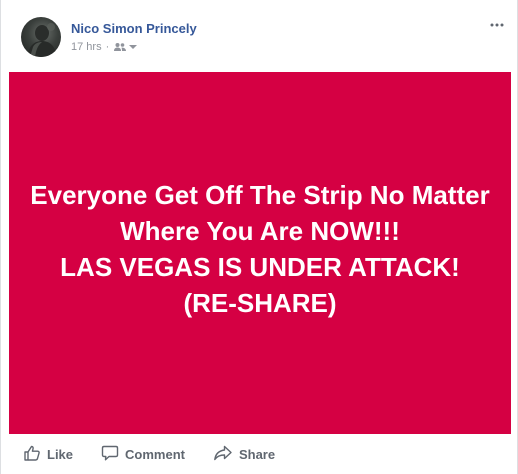 This screenshot has width=518, height=474. What do you see at coordinates (86, 47) in the screenshot?
I see `timestamp-link: 17 hrs` at bounding box center [86, 47].